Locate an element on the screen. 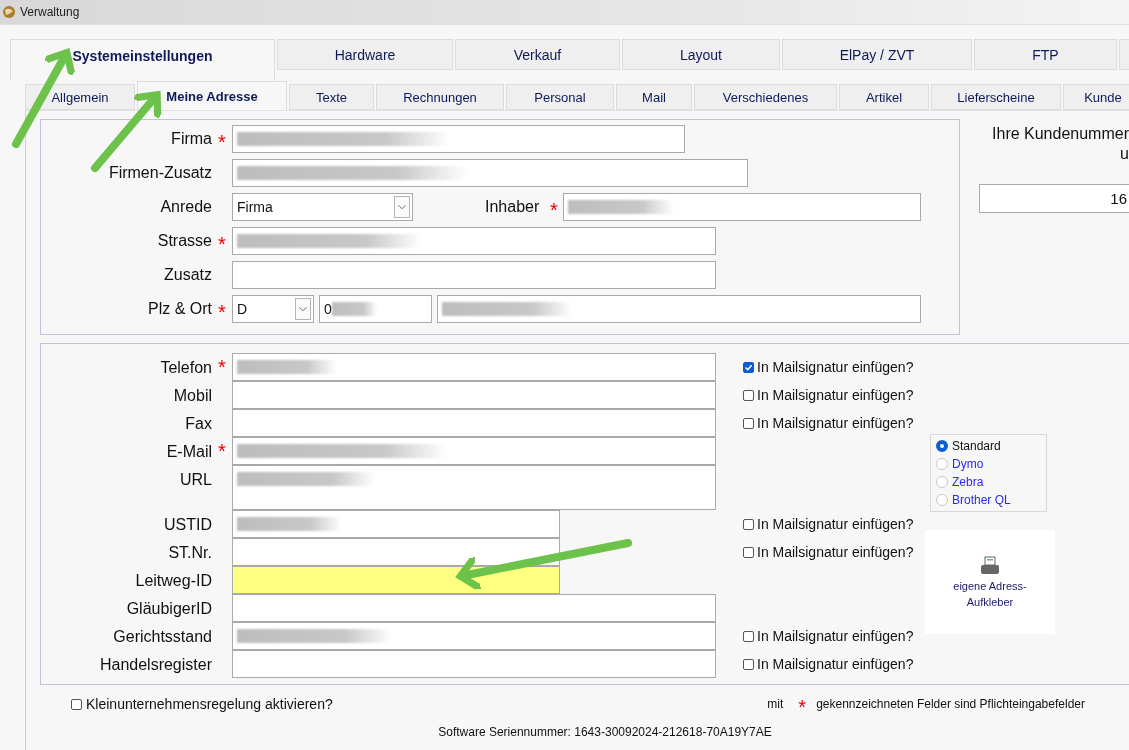 This screenshot has height=750, width=1129. field-label: Fax is located at coordinates (198, 424).